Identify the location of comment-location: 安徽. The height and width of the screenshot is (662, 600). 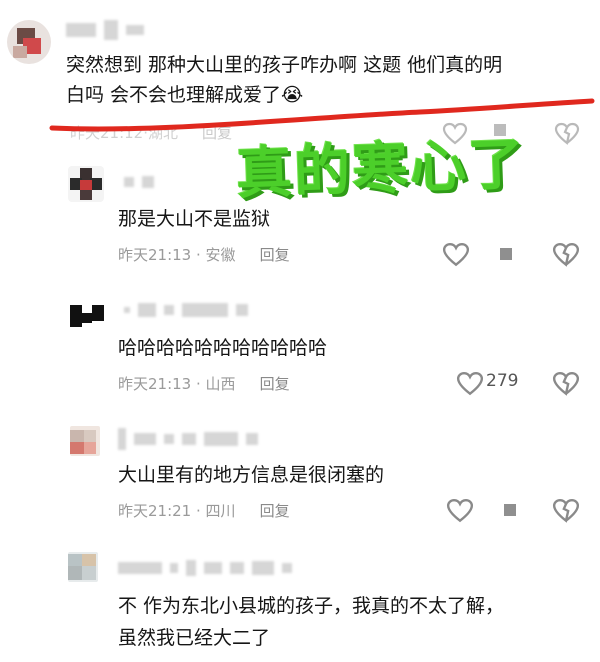
(220, 255).